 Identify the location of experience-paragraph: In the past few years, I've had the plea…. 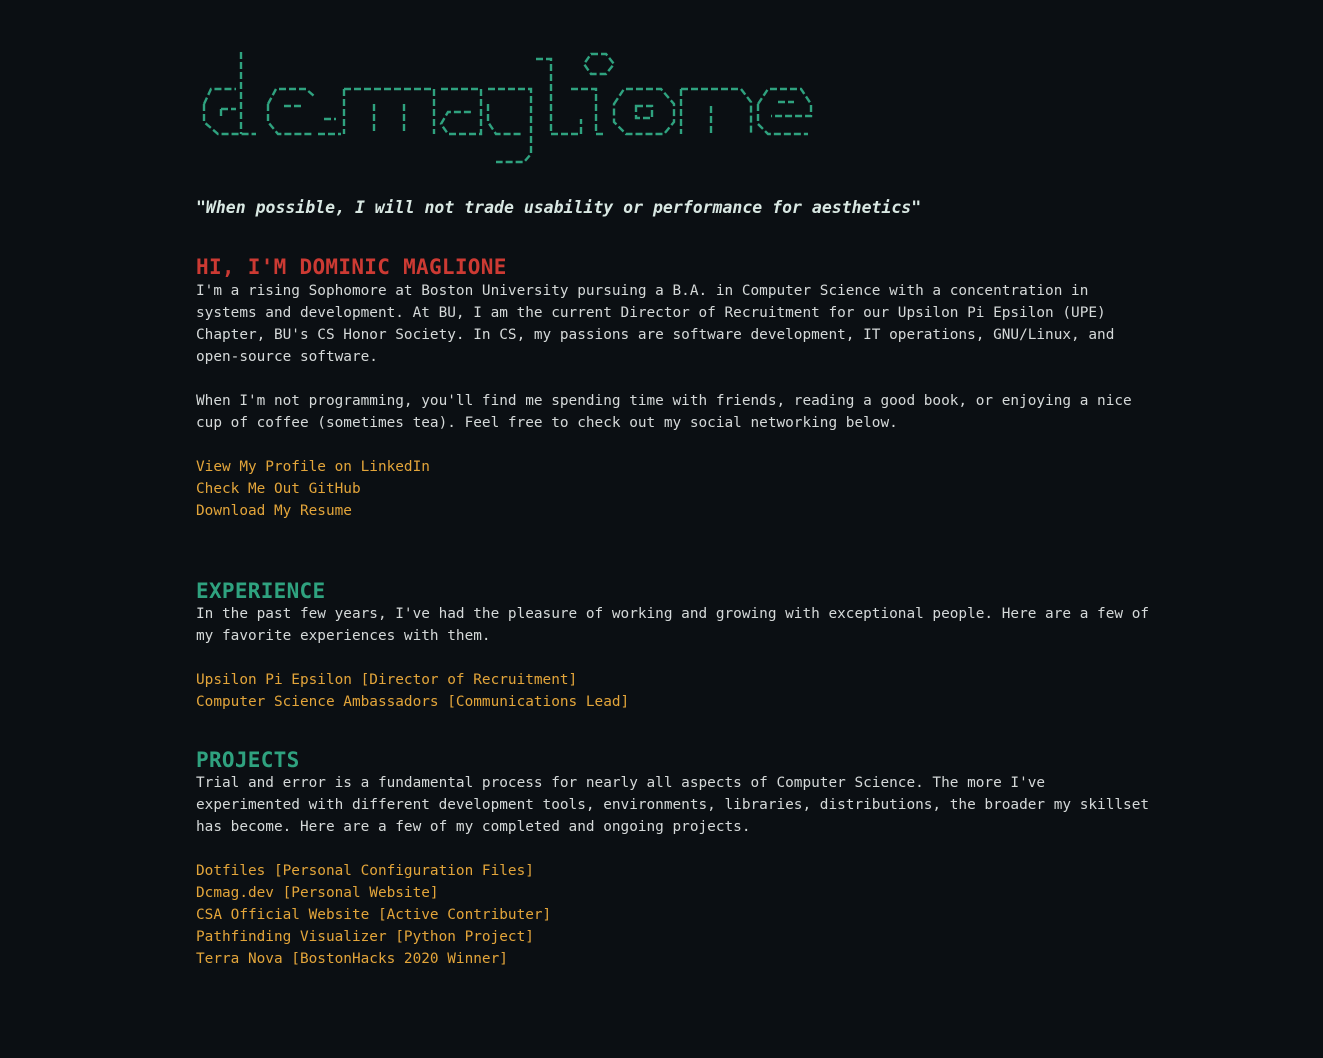
(673, 625).